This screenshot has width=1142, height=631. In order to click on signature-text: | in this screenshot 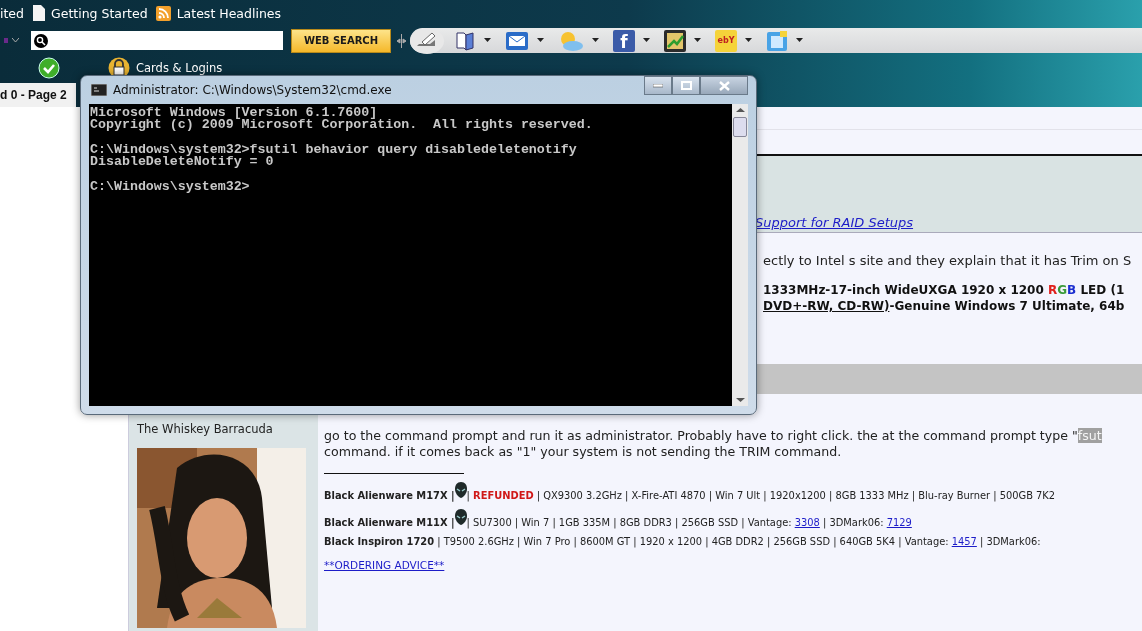, I will do `click(468, 495)`.